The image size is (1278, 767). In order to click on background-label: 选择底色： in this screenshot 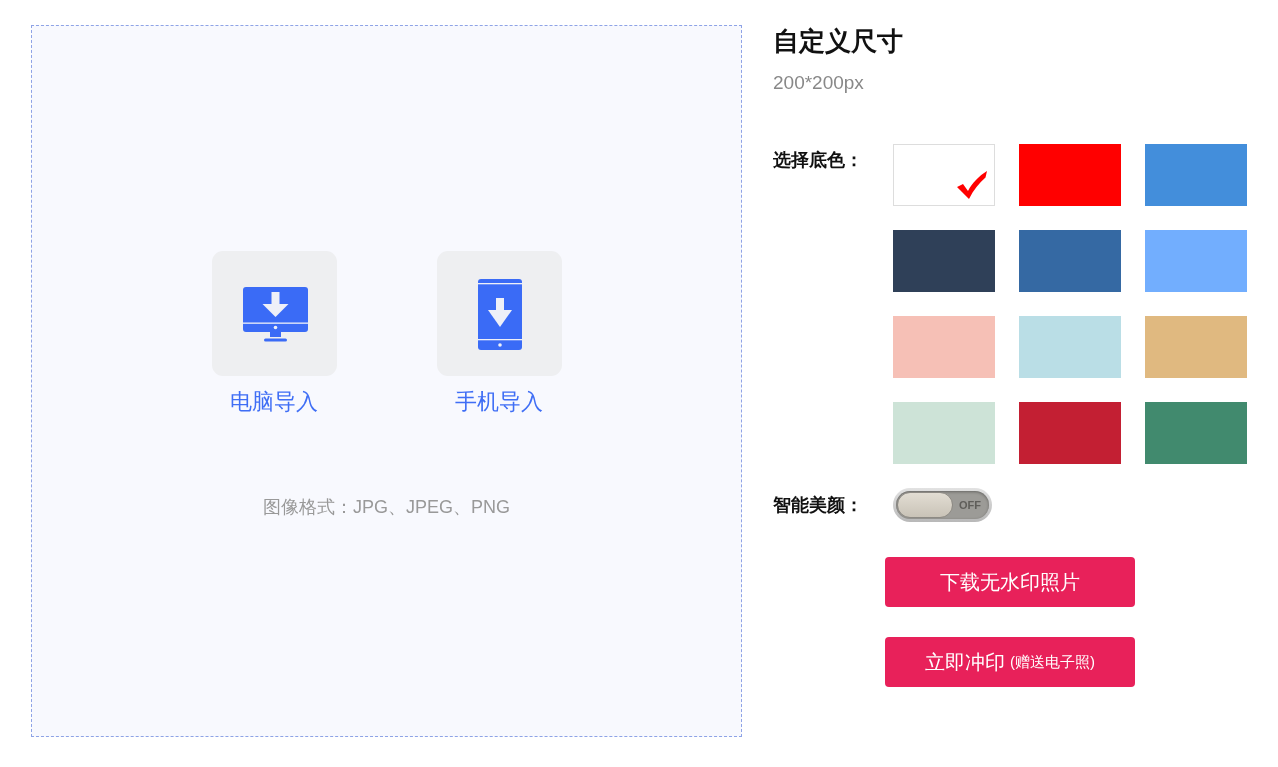, I will do `click(818, 160)`.